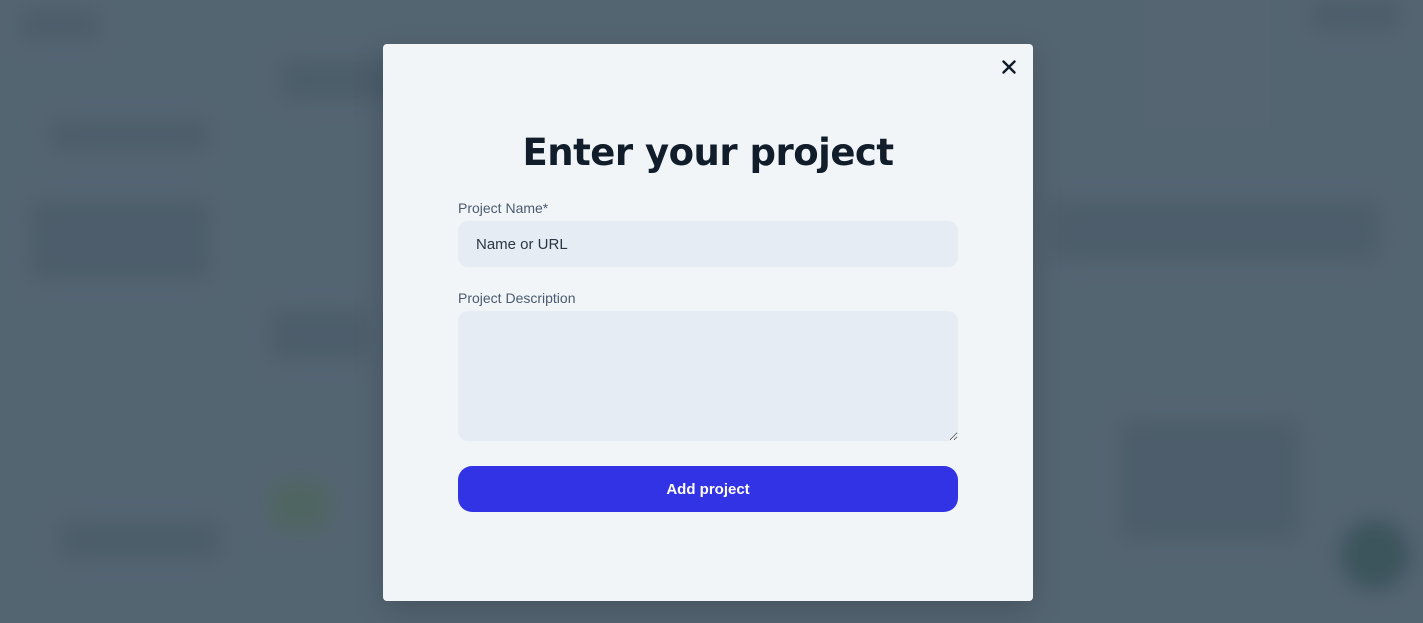  What do you see at coordinates (517, 298) in the screenshot?
I see `project-description-label: Project Description` at bounding box center [517, 298].